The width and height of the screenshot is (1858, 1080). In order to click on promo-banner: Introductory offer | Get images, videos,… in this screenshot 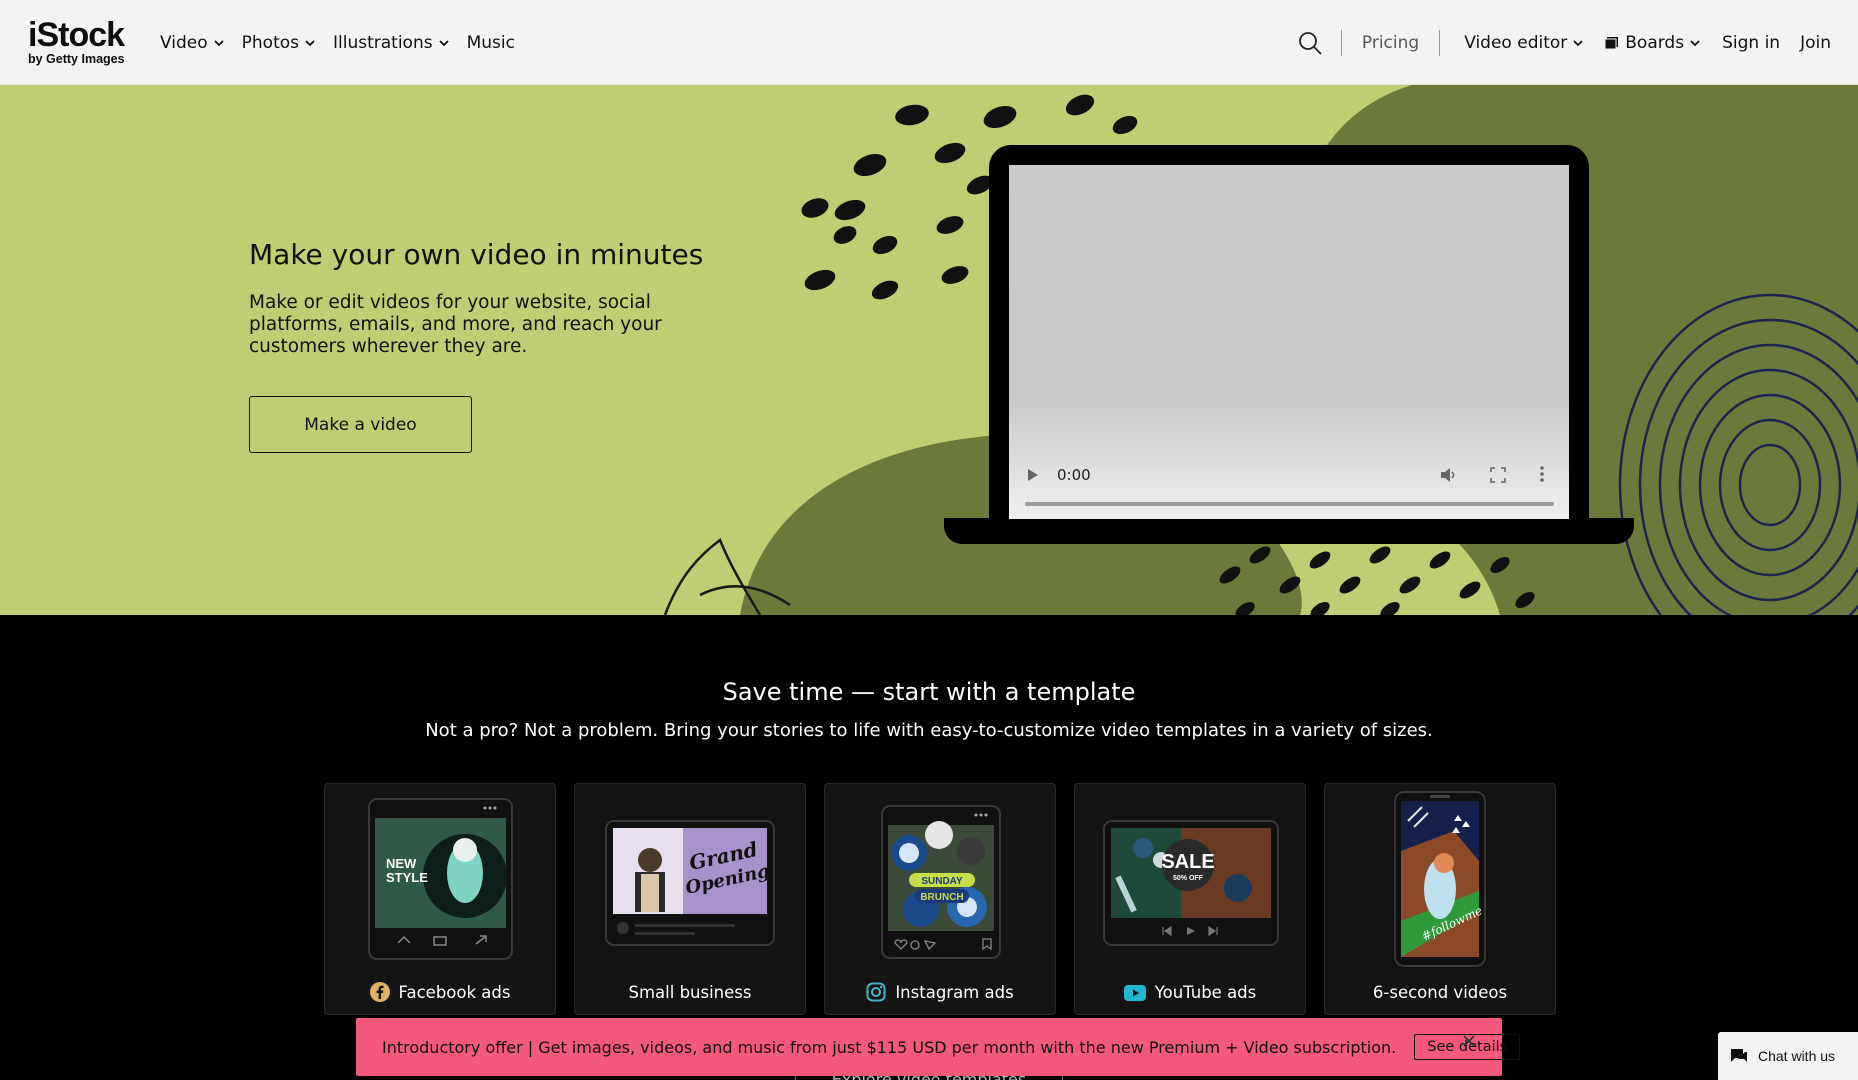, I will do `click(938, 1047)`.